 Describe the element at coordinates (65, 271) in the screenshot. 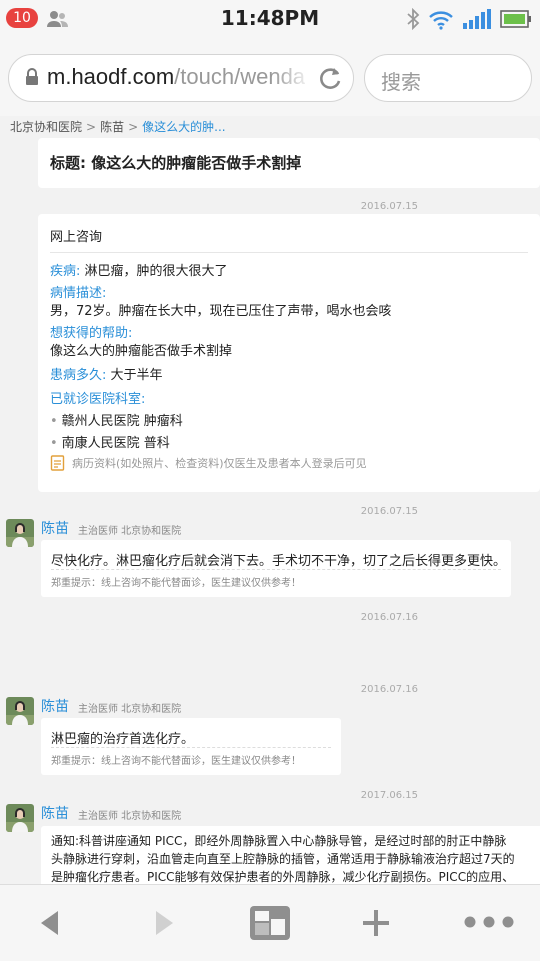

I see `disease-label: 疾病:` at that location.